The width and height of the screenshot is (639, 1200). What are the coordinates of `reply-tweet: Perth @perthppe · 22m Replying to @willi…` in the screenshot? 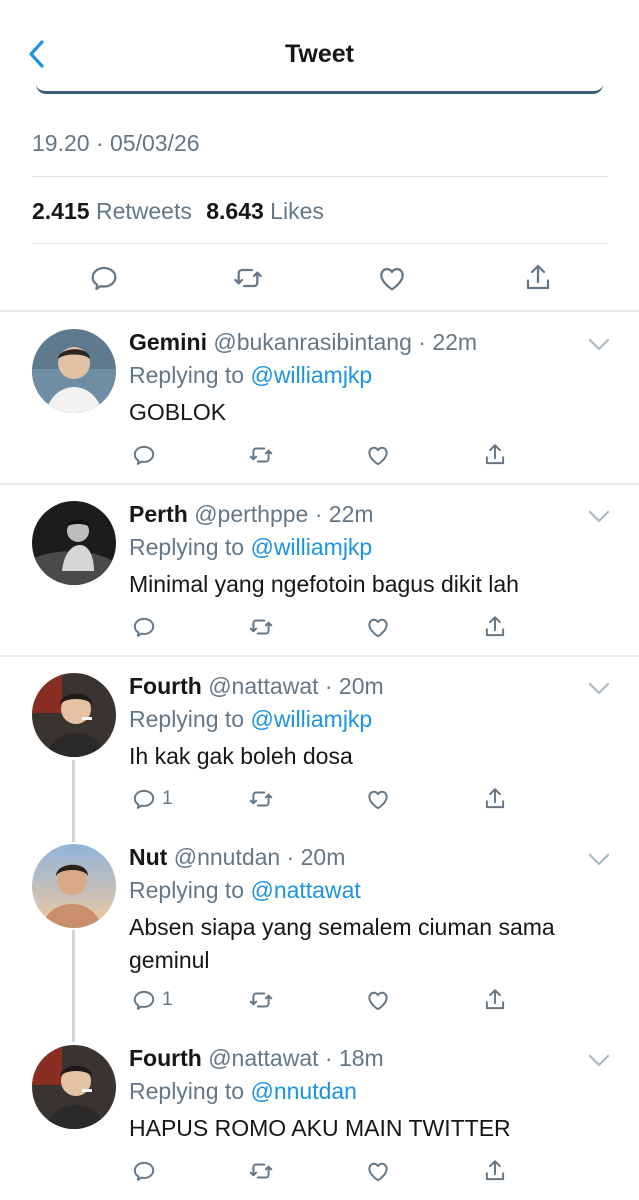 It's located at (319, 569).